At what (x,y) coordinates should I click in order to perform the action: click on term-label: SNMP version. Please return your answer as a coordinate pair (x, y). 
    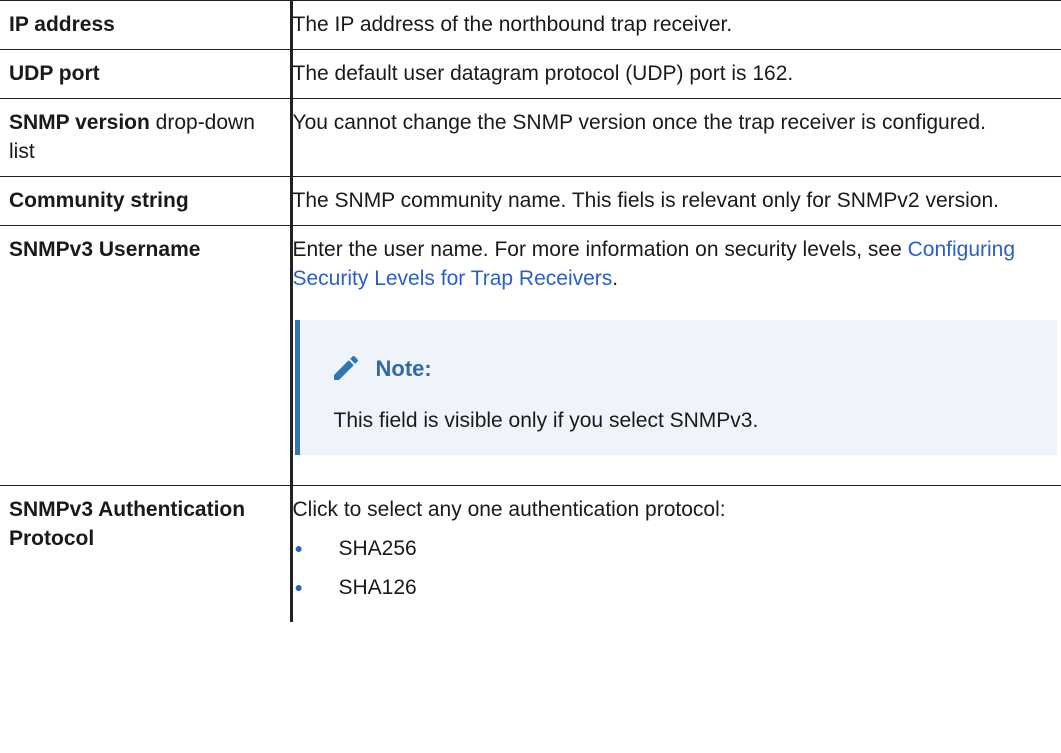
    Looking at the image, I should click on (79, 122).